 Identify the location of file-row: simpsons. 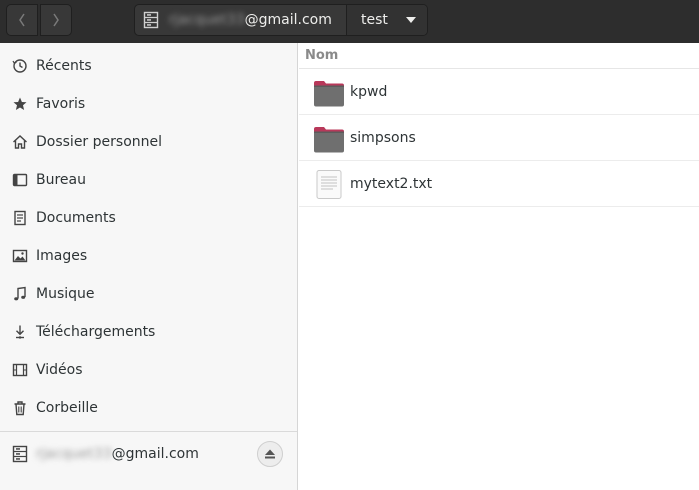
(499, 138).